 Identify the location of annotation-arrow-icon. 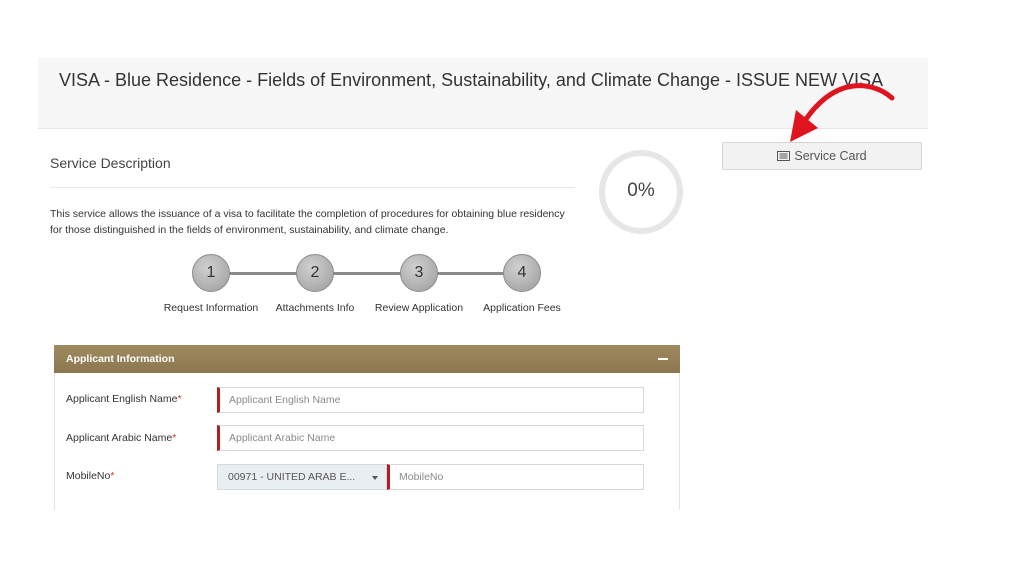
(842, 112).